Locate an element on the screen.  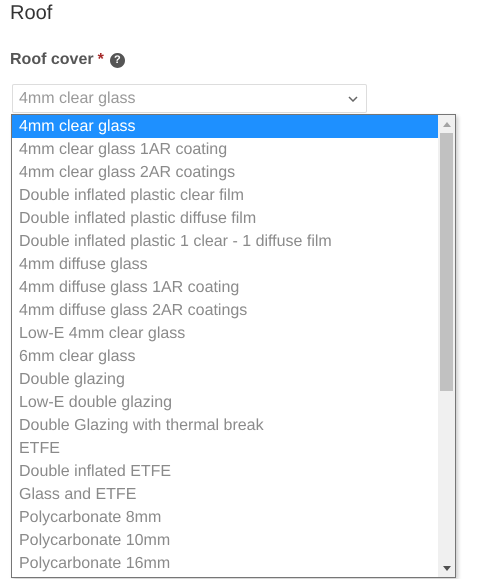
field-label: Roof cover is located at coordinates (52, 60).